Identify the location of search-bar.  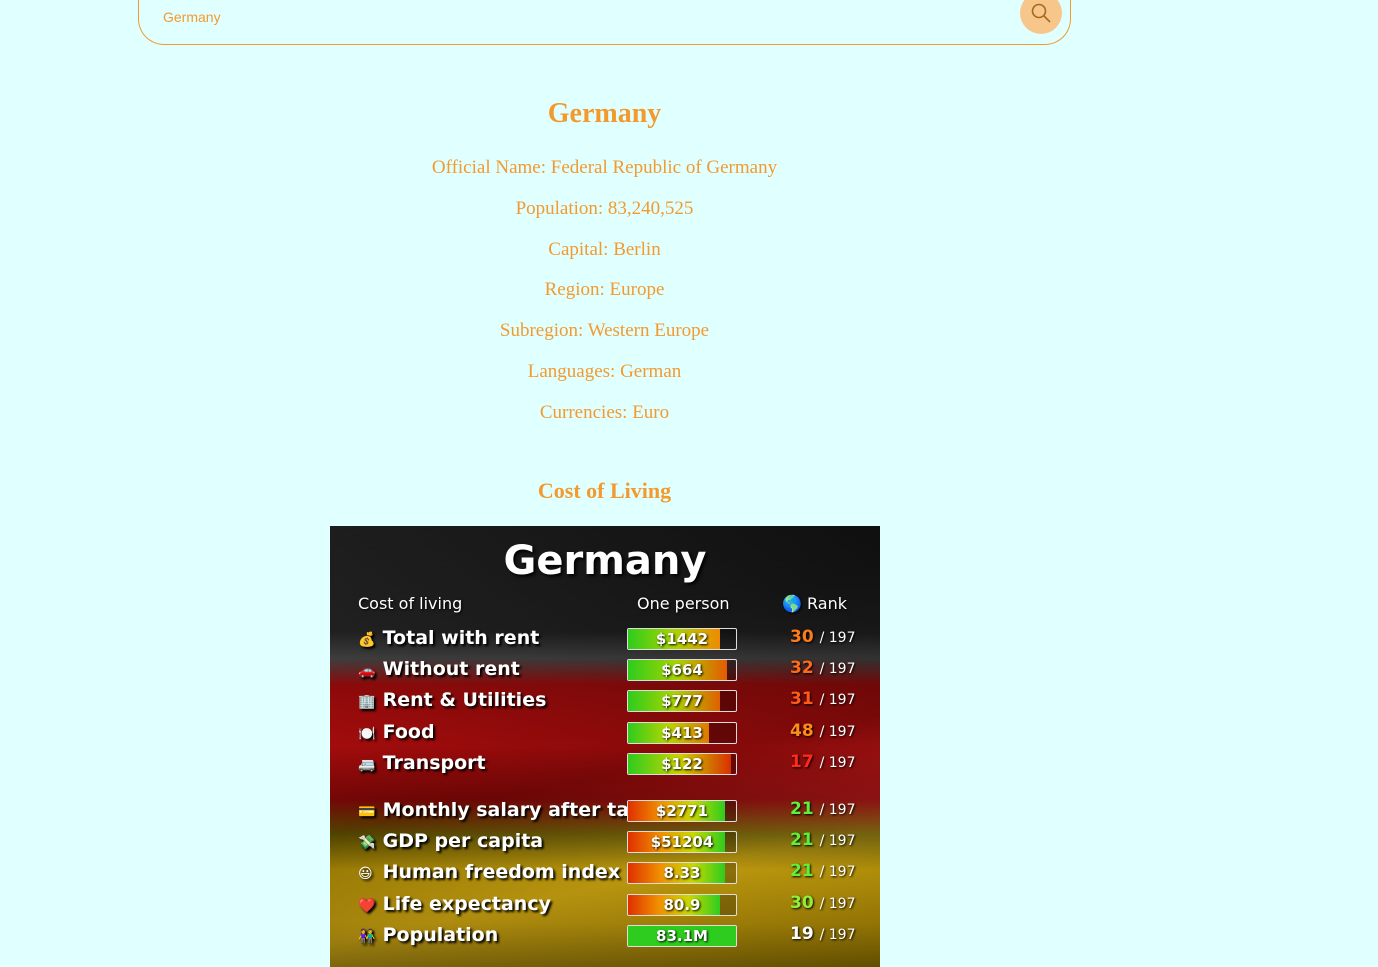
(604, 22).